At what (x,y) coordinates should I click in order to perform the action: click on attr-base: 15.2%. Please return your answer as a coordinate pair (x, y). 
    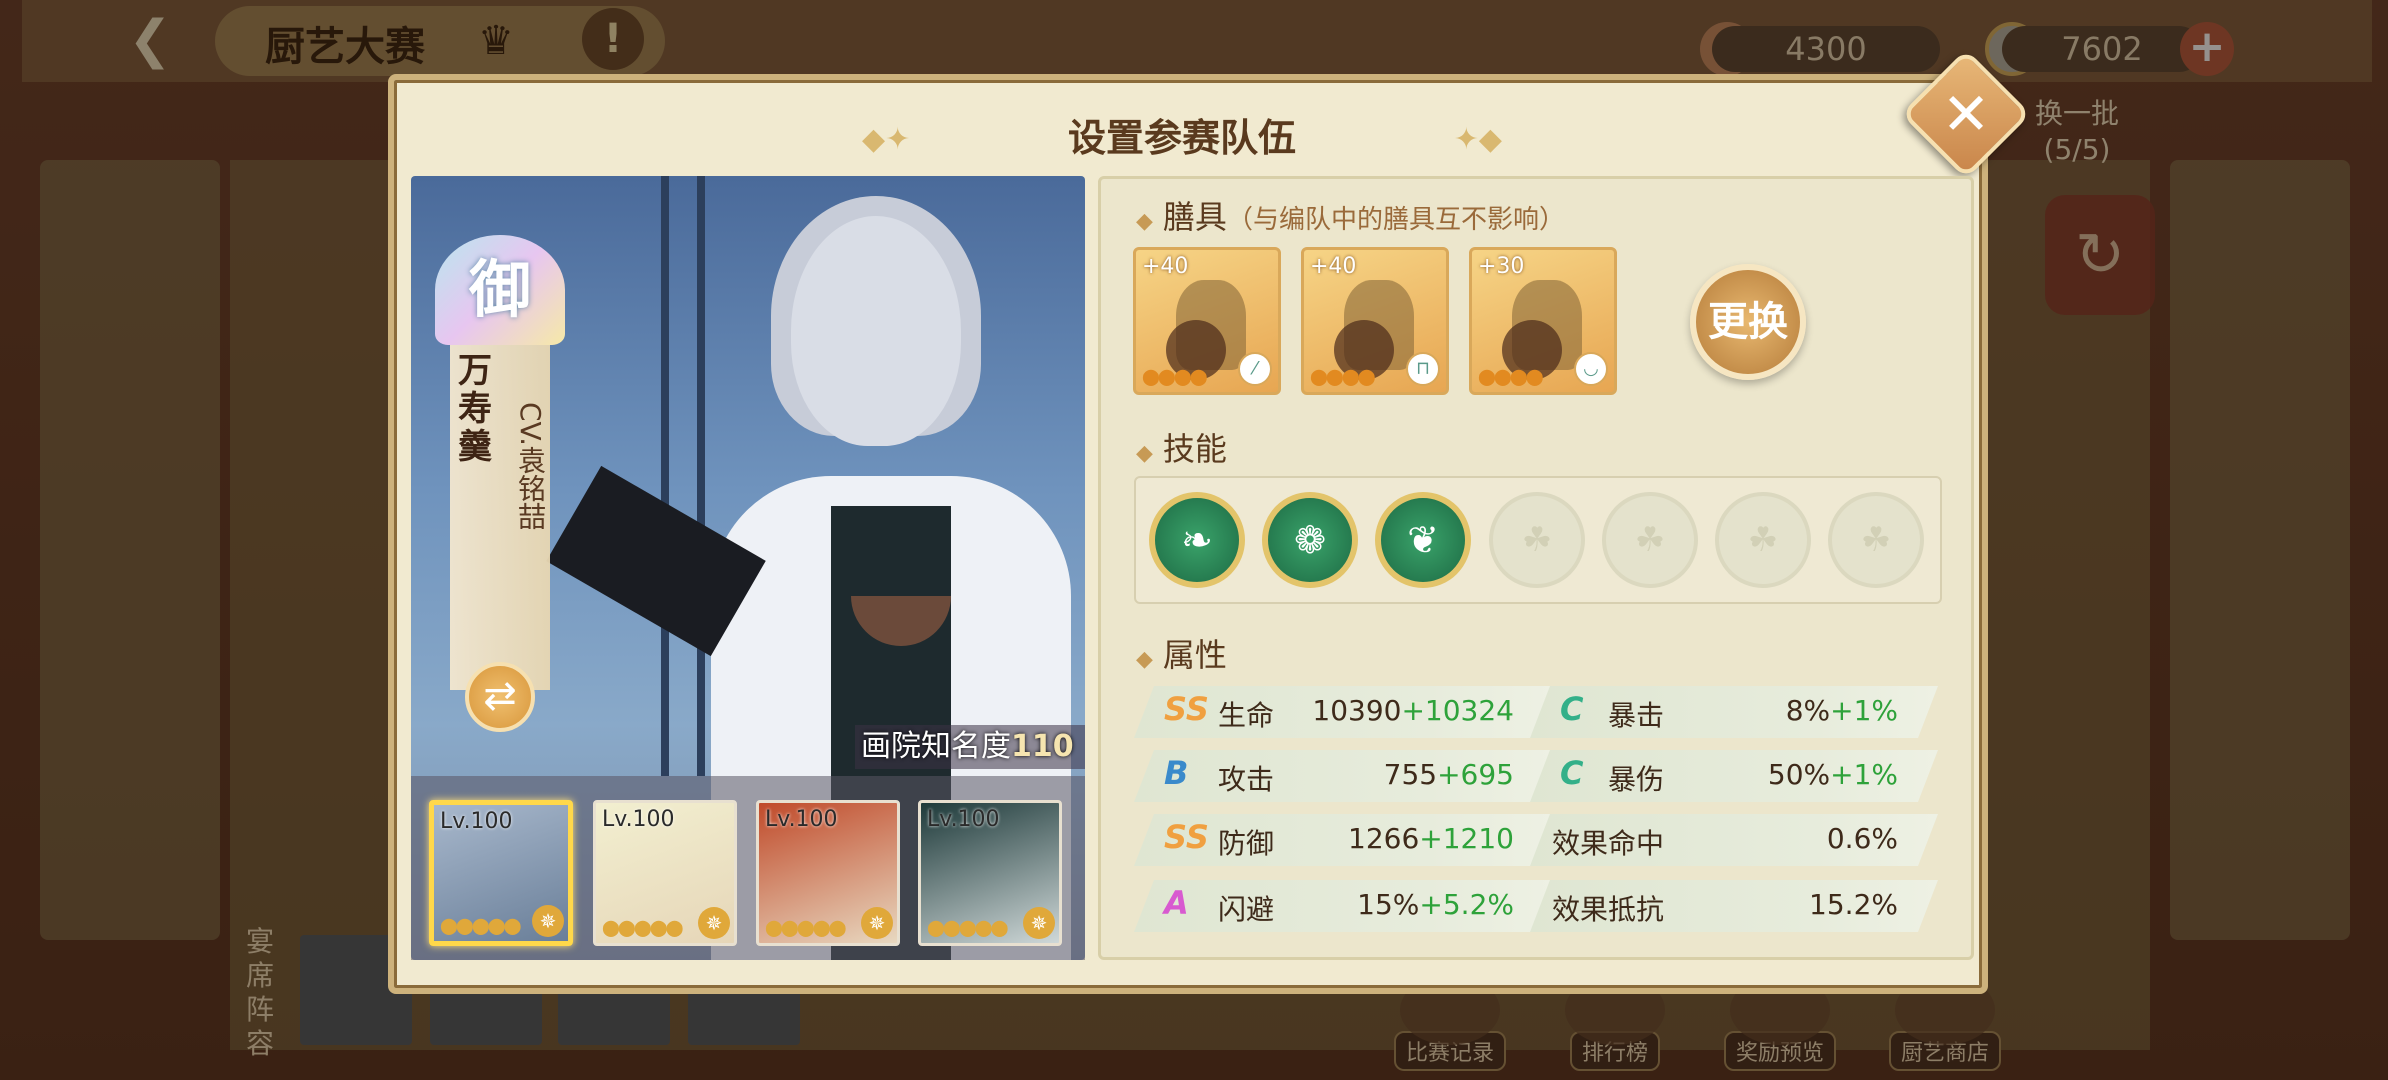
    Looking at the image, I should click on (1853, 904).